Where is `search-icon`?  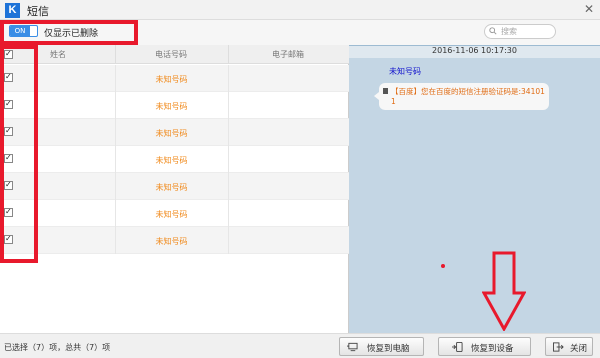
search-icon is located at coordinates (493, 31).